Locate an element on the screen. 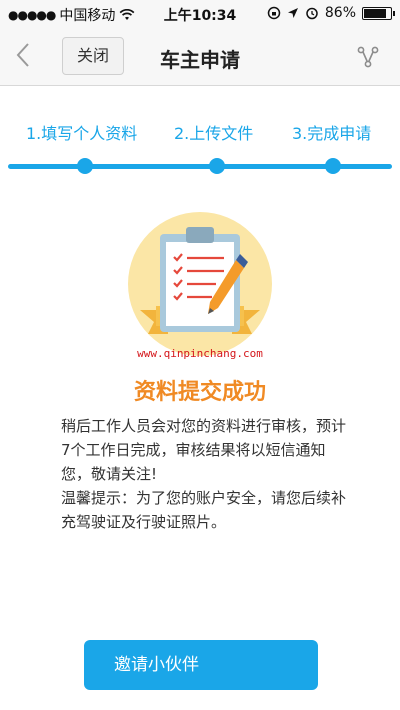 The width and height of the screenshot is (400, 710). status-bar: ●●●●● 中国移动 上午10:34 86% is located at coordinates (200, 14).